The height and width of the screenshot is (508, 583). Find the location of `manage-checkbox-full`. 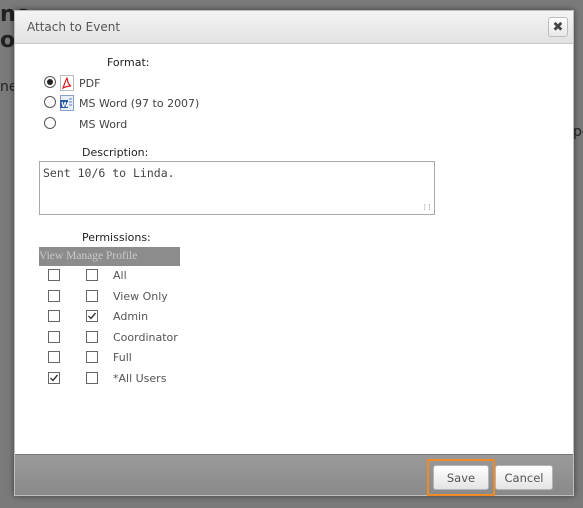

manage-checkbox-full is located at coordinates (92, 357).